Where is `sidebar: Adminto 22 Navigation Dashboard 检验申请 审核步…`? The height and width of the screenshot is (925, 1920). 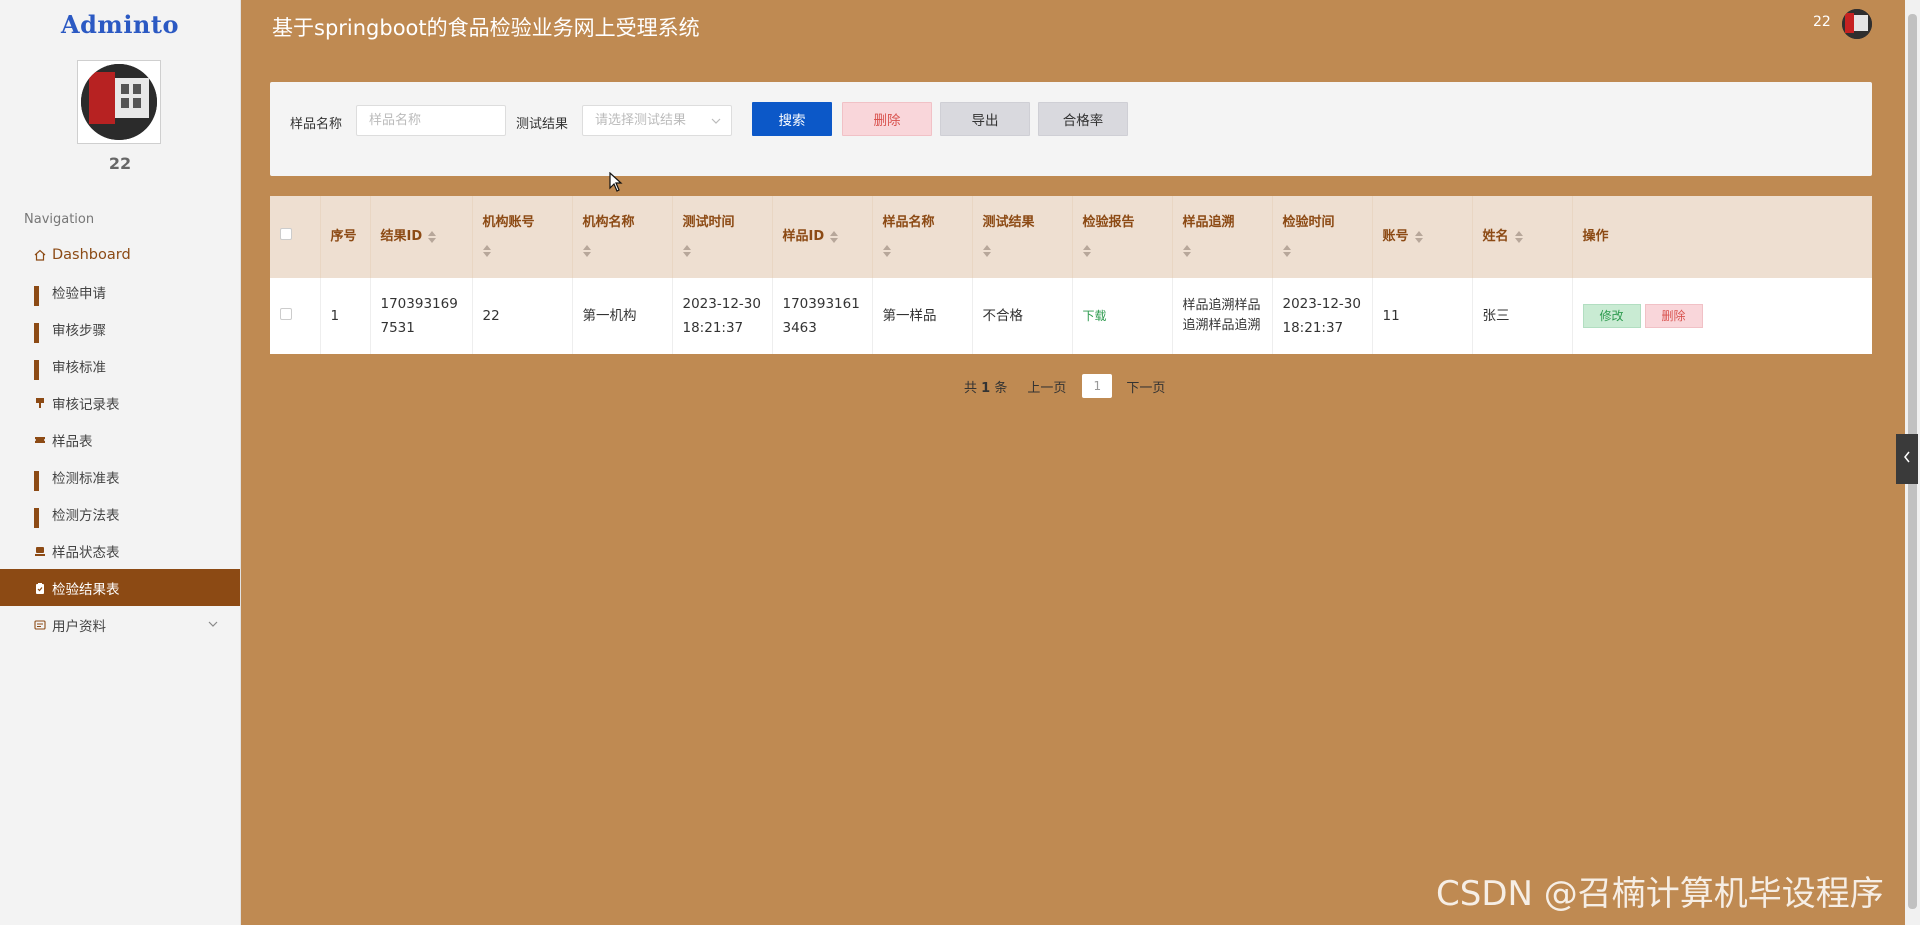 sidebar: Adminto 22 Navigation Dashboard 检验申请 审核步… is located at coordinates (120, 462).